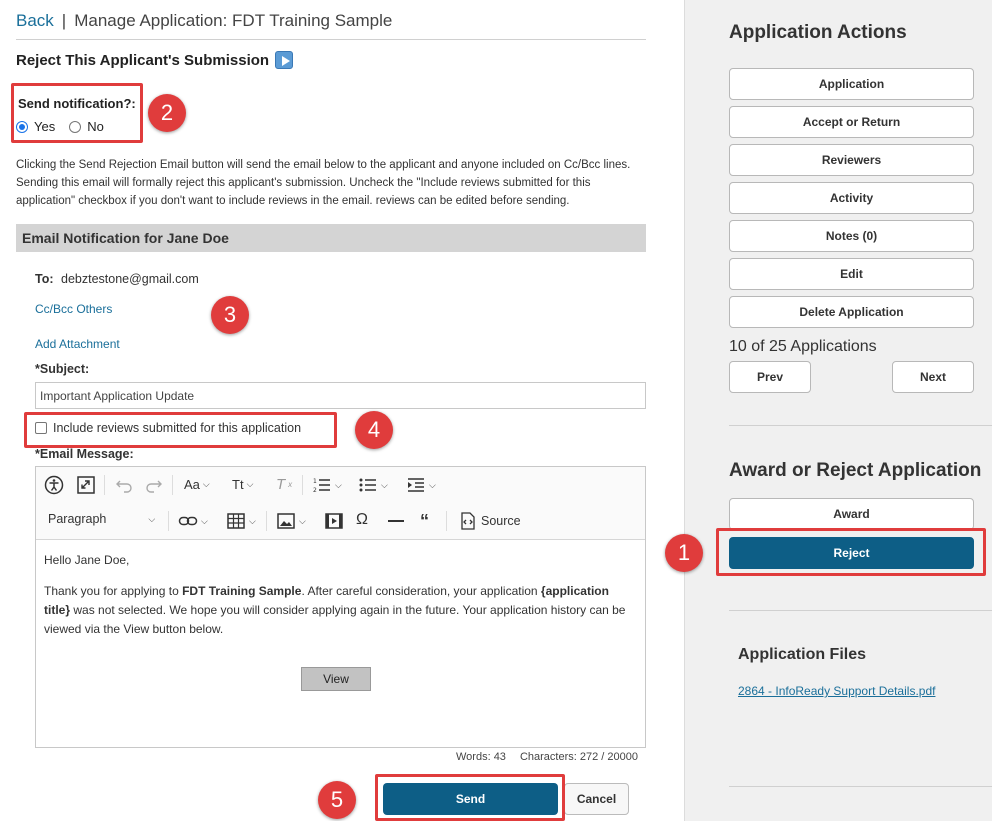  I want to click on bulleted-list-dropdown: ⌵, so click(373, 485).